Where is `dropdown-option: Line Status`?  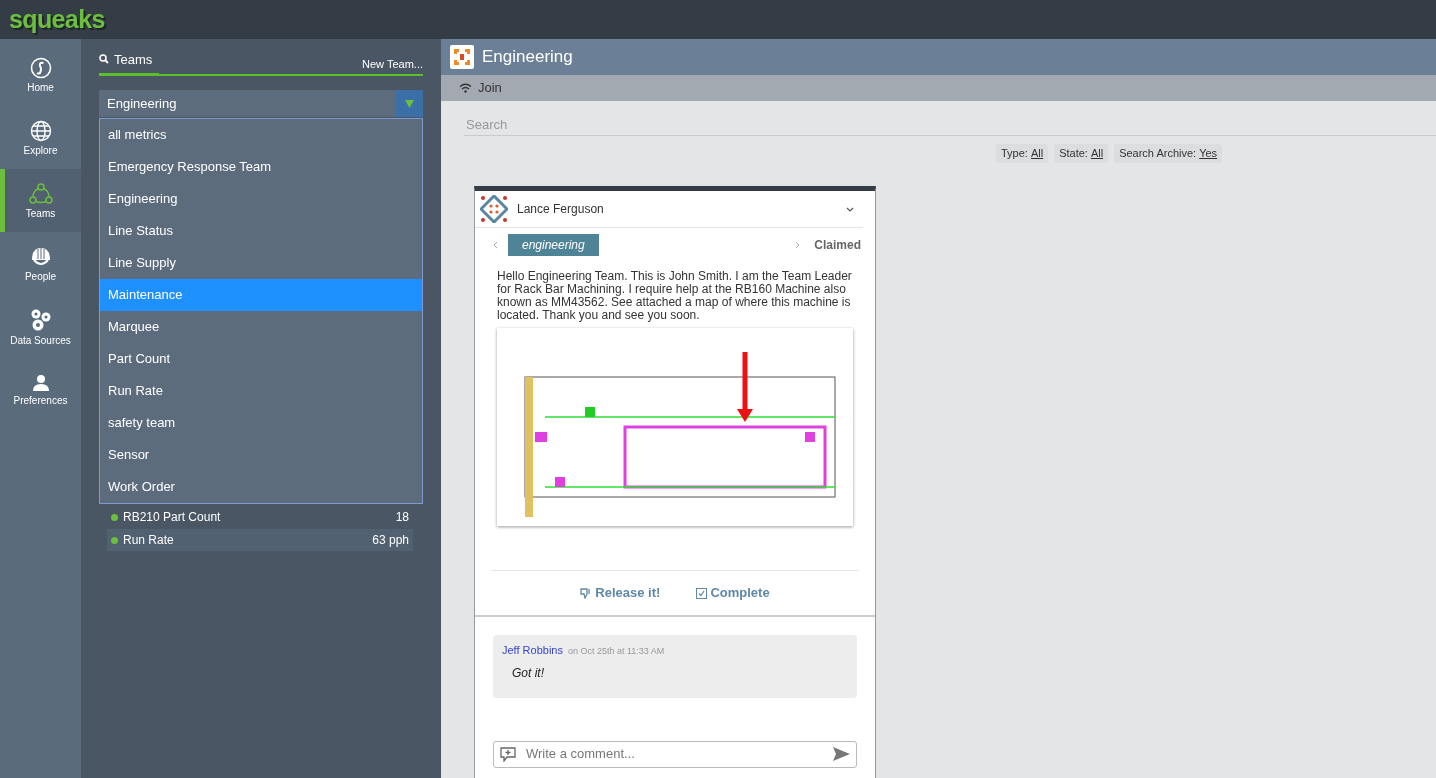
dropdown-option: Line Status is located at coordinates (261, 231).